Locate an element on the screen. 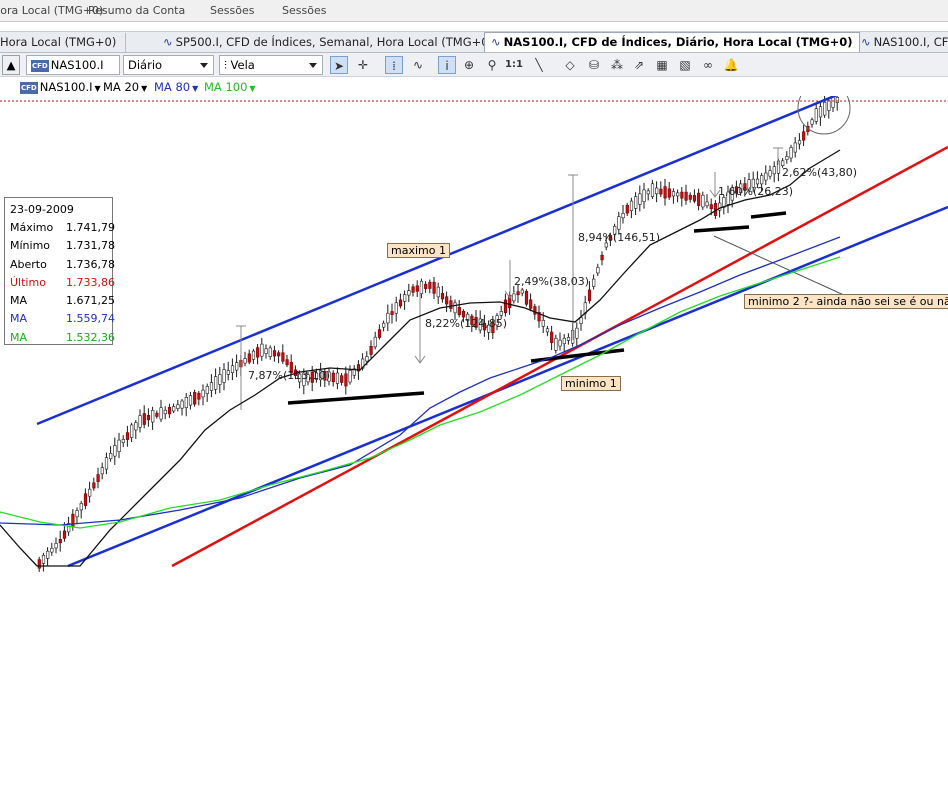 The image size is (948, 800). indicator-ma20: MA 20 ▼ is located at coordinates (125, 88).